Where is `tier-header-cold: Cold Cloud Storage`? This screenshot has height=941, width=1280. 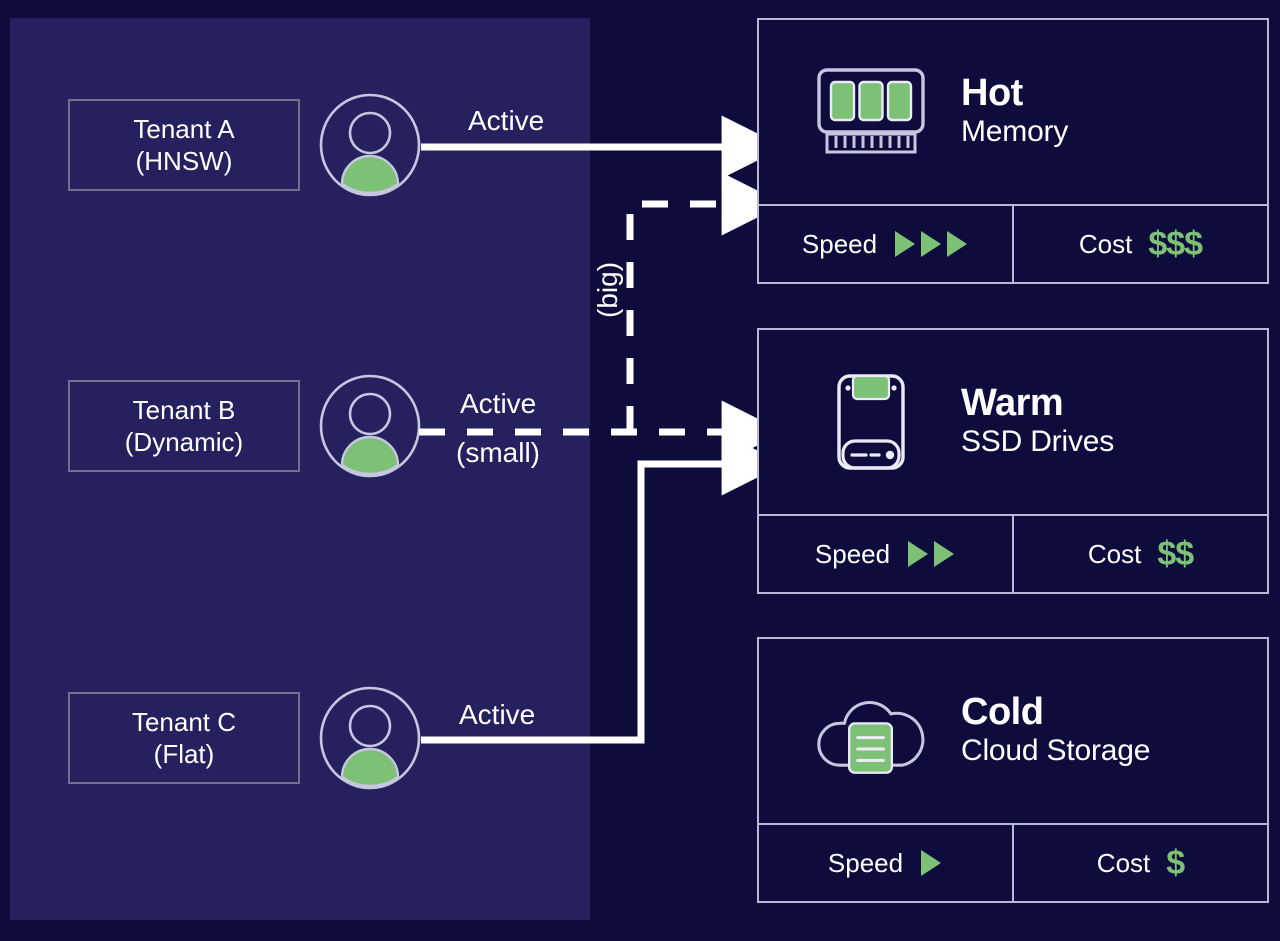 tier-header-cold: Cold Cloud Storage is located at coordinates (1013, 732).